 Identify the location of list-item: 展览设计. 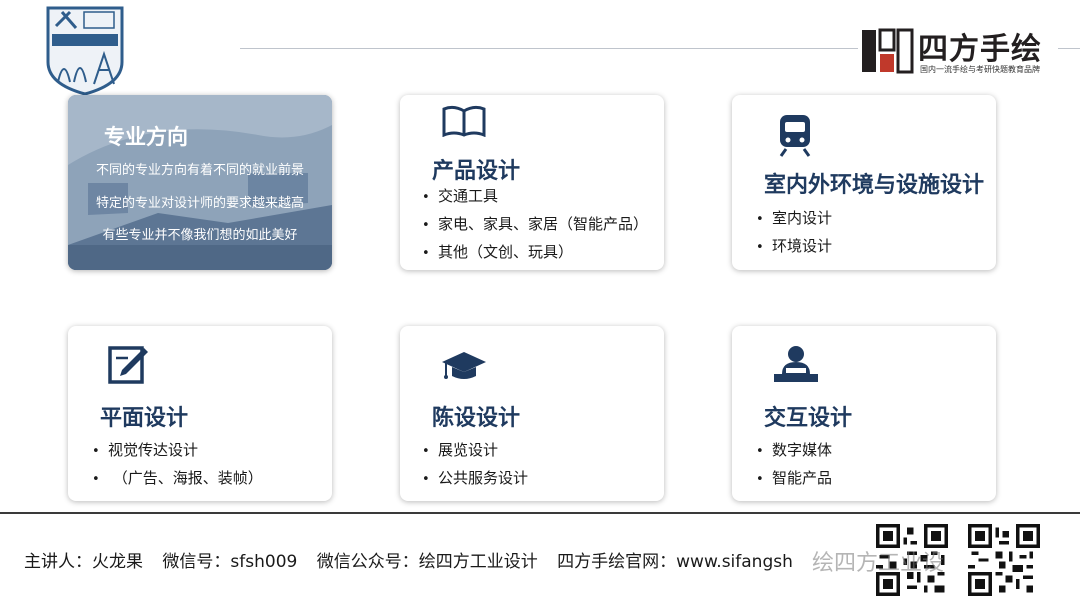
(475, 450).